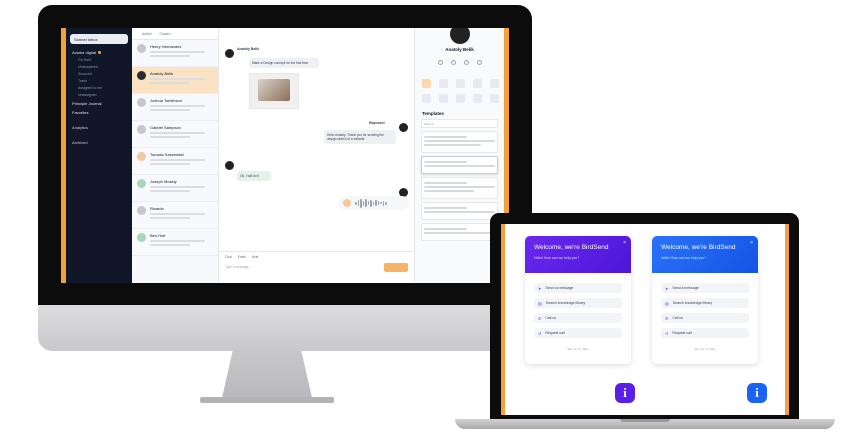 The height and width of the screenshot is (433, 846). What do you see at coordinates (267, 374) in the screenshot?
I see `imac-stand` at bounding box center [267, 374].